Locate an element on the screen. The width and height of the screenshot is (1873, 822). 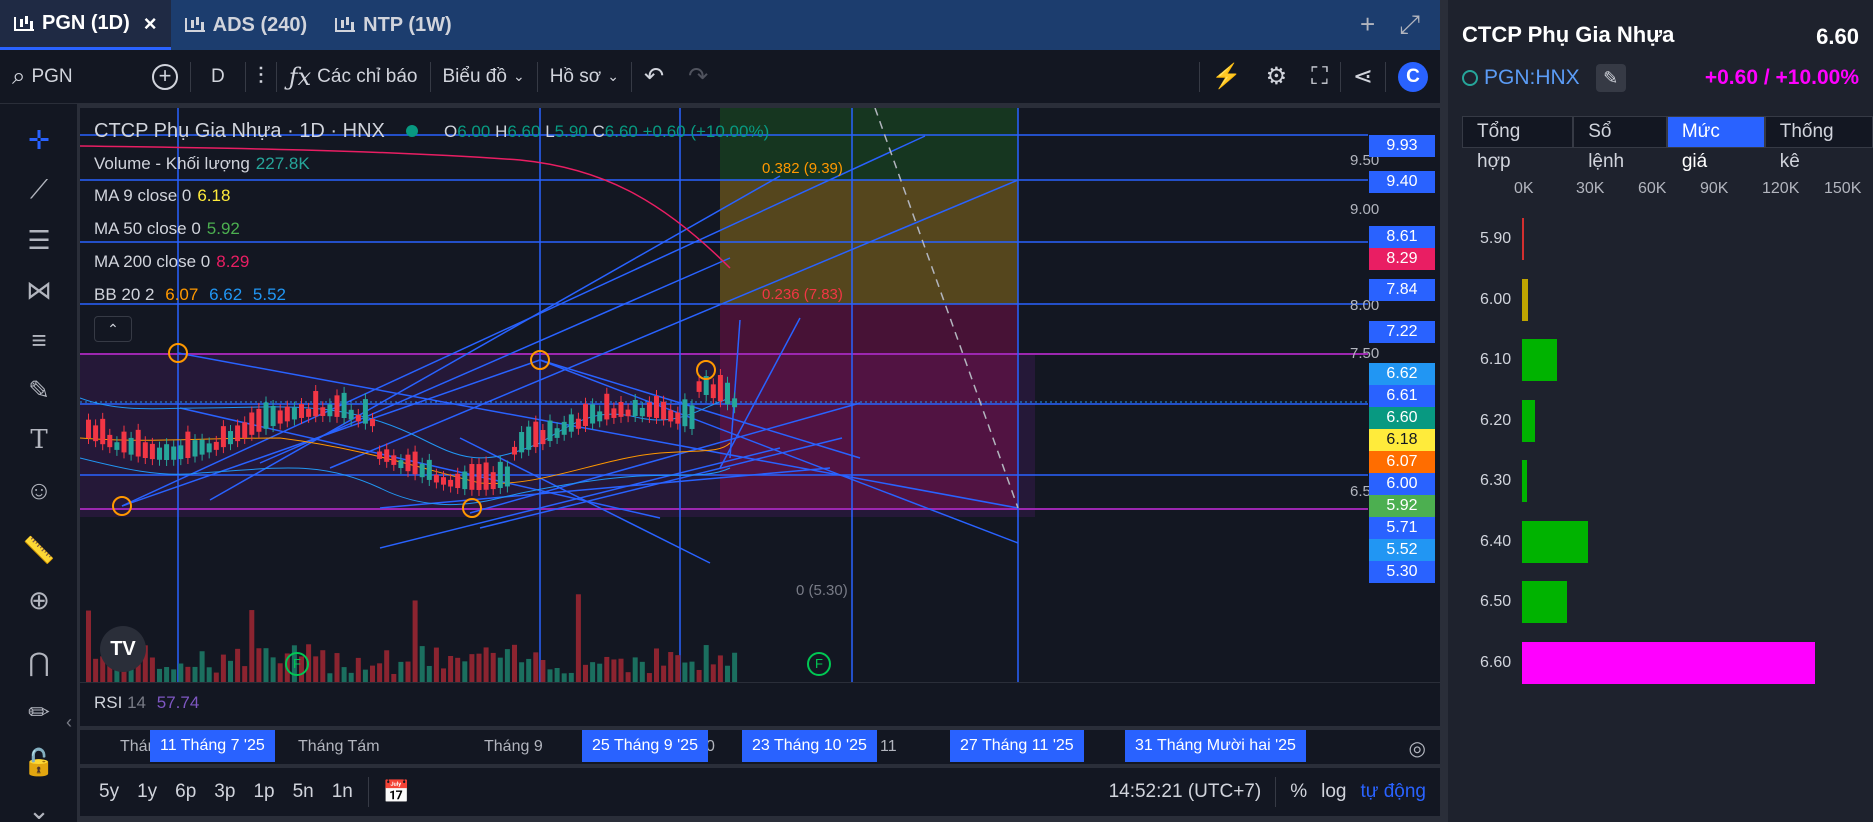
compare-button: + is located at coordinates (165, 77).